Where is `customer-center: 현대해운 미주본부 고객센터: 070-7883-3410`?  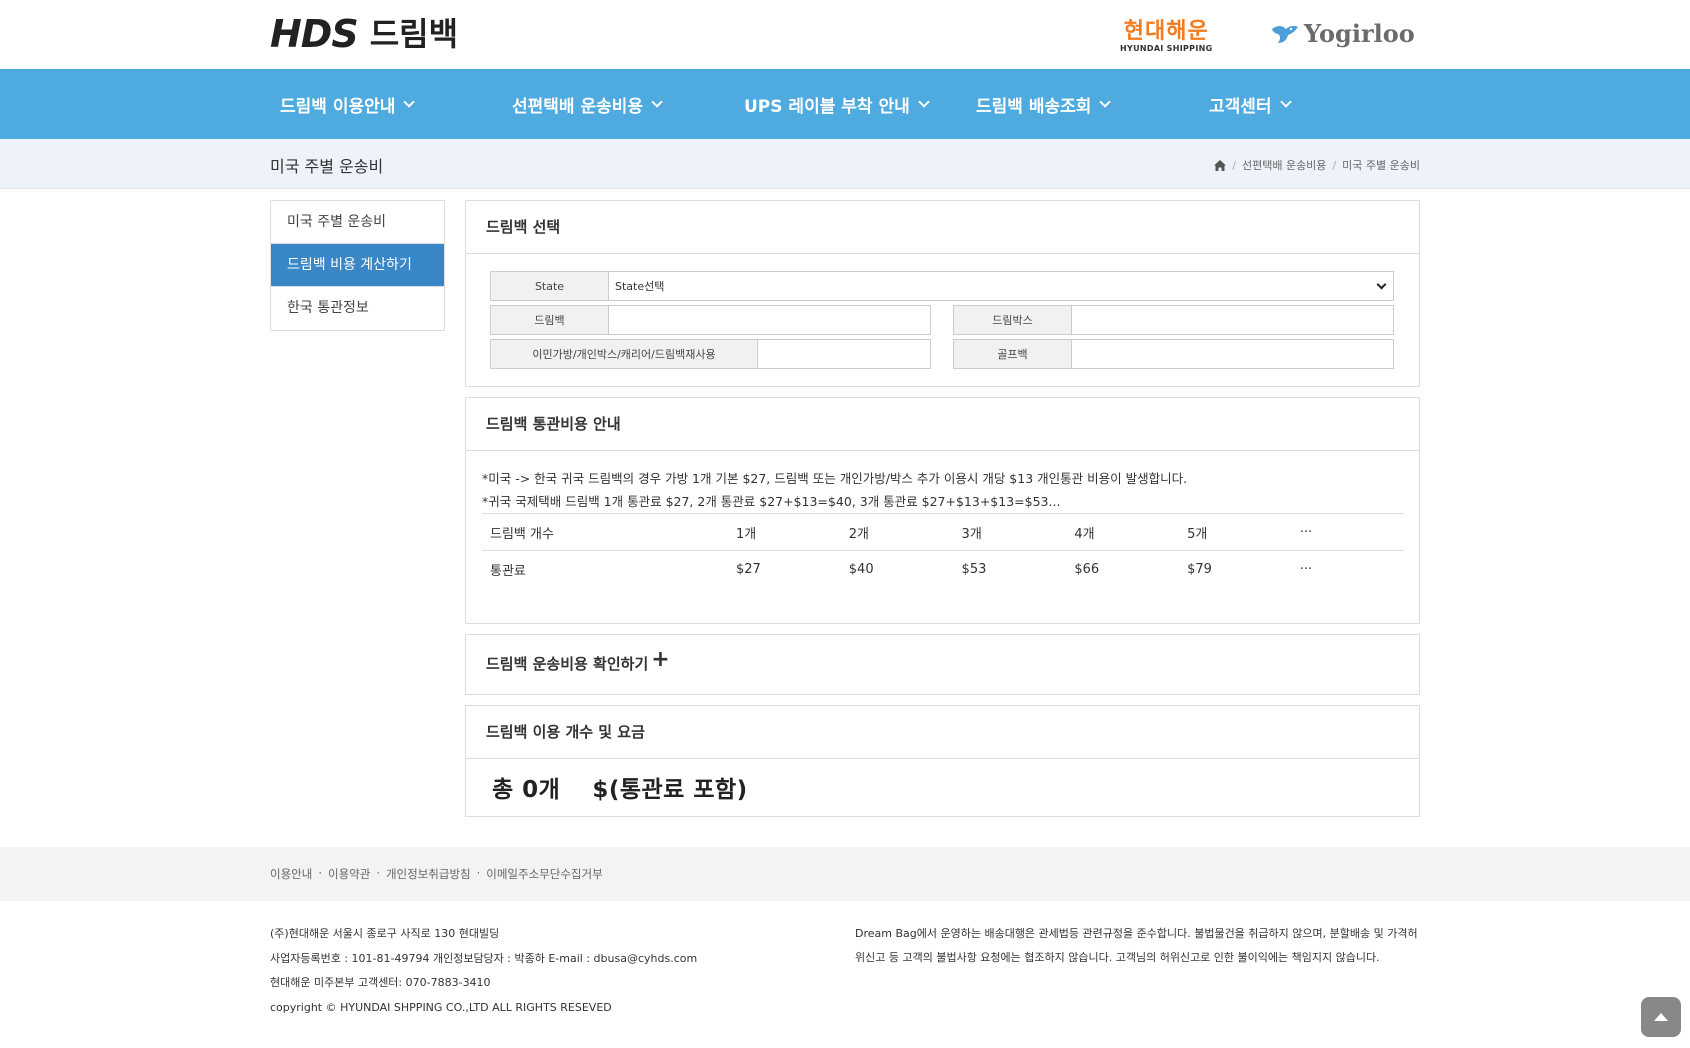 customer-center: 현대해운 미주본부 고객센터: 070-7883-3410 is located at coordinates (380, 982).